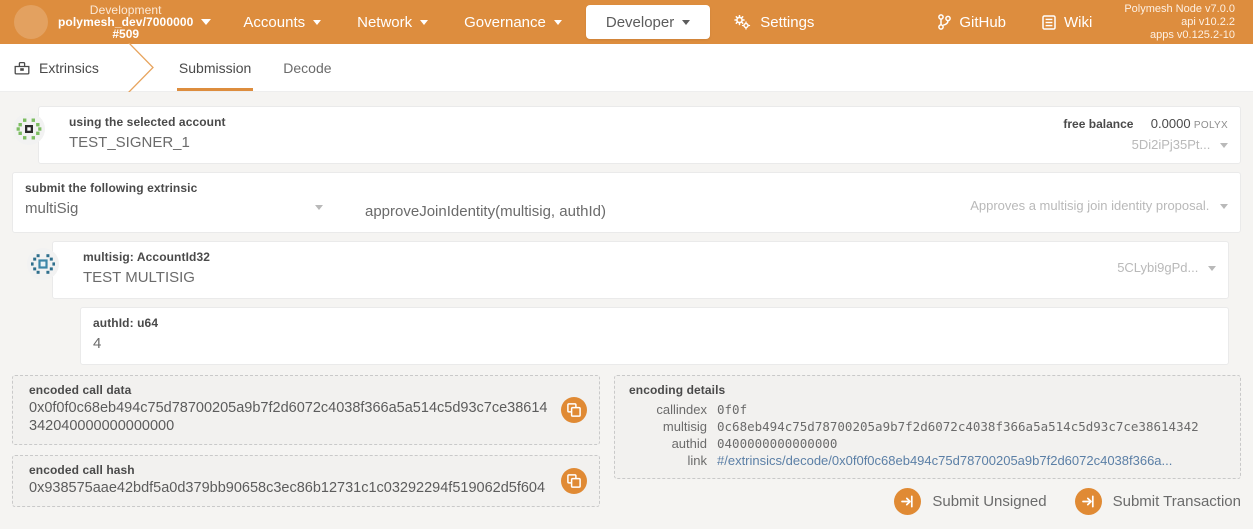 This screenshot has height=529, width=1253. What do you see at coordinates (1170, 123) in the screenshot?
I see `free-balance-amount: 0.0000` at bounding box center [1170, 123].